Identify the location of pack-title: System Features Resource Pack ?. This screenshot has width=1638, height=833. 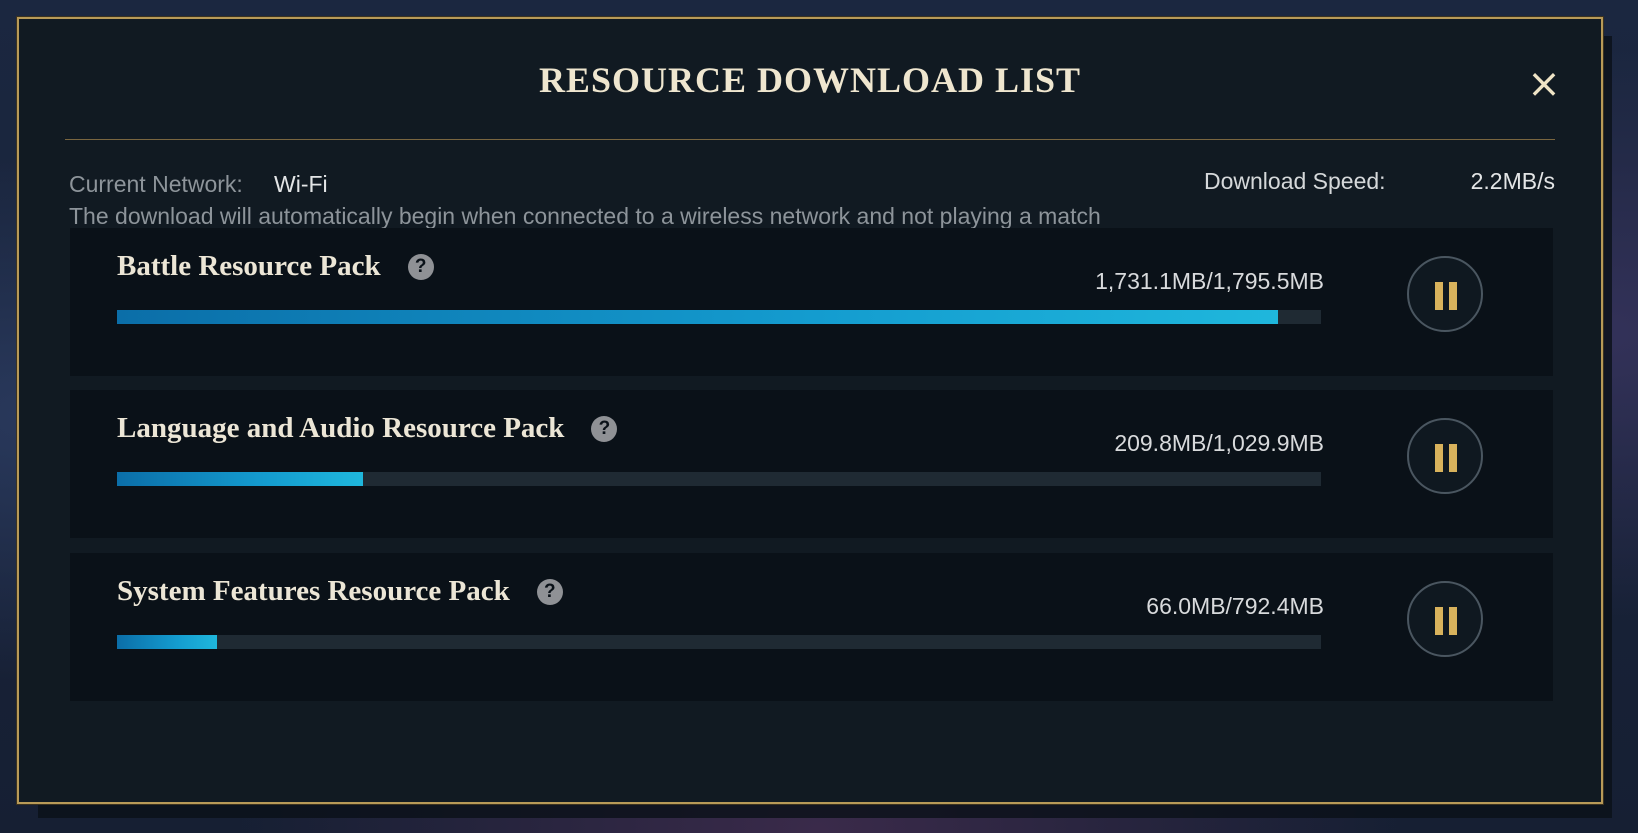
(340, 591).